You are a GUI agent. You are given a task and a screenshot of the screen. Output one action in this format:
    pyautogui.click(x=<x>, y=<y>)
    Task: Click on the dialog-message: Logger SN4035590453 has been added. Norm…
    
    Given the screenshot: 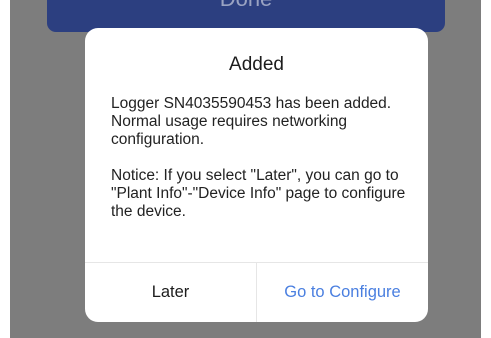 What is the action you would take?
    pyautogui.click(x=251, y=121)
    